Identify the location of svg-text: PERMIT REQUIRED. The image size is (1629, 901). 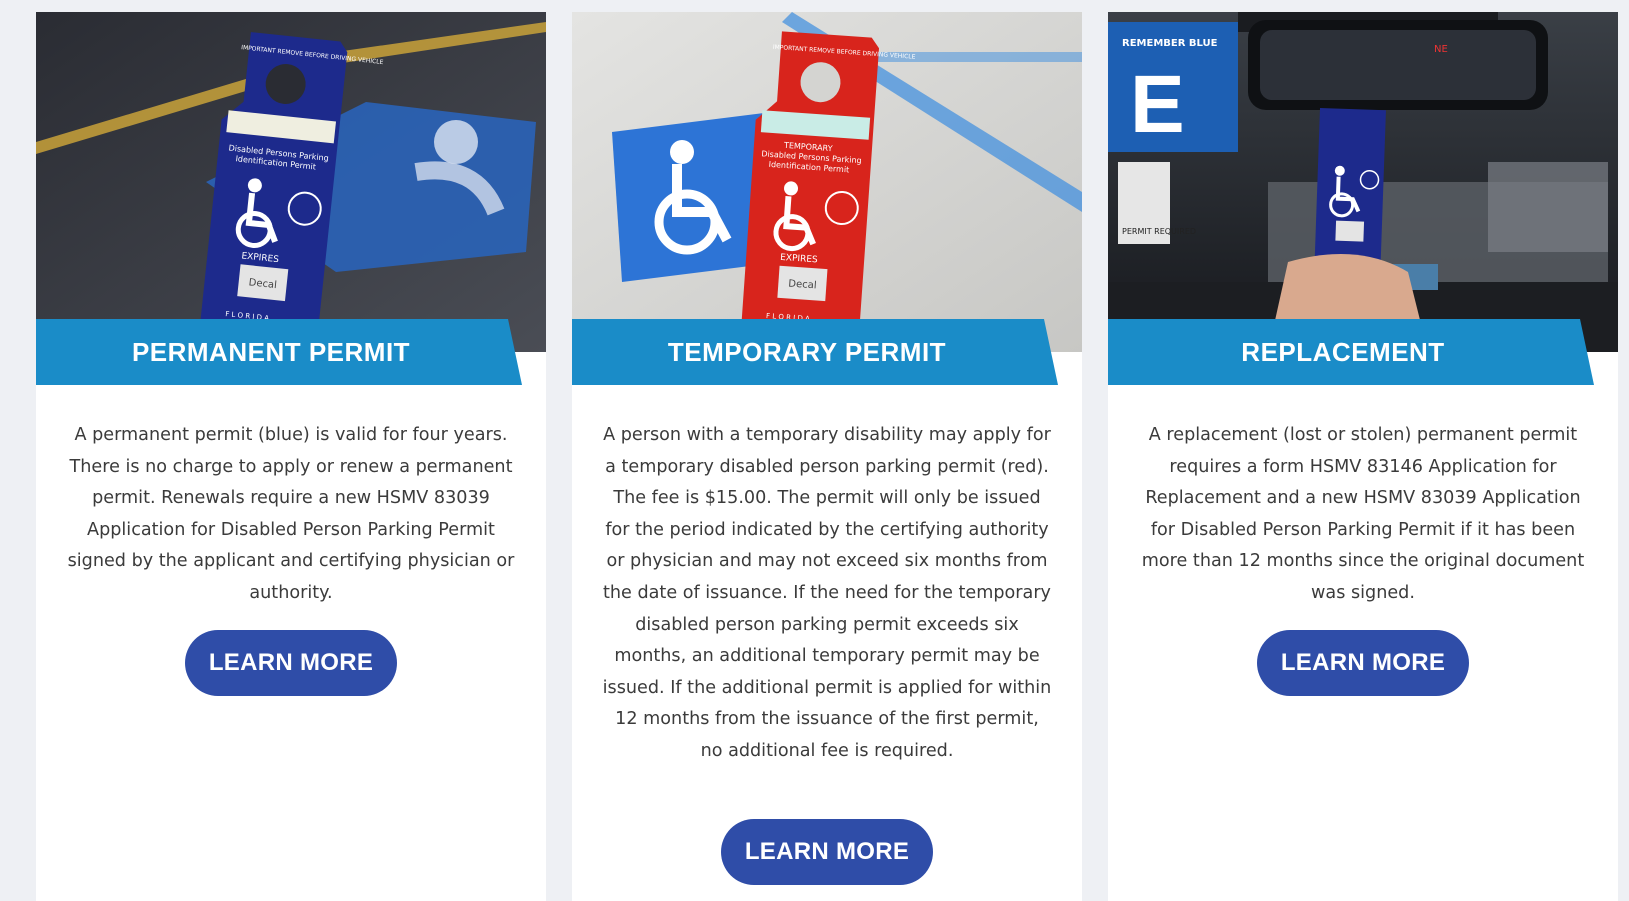
(1159, 231).